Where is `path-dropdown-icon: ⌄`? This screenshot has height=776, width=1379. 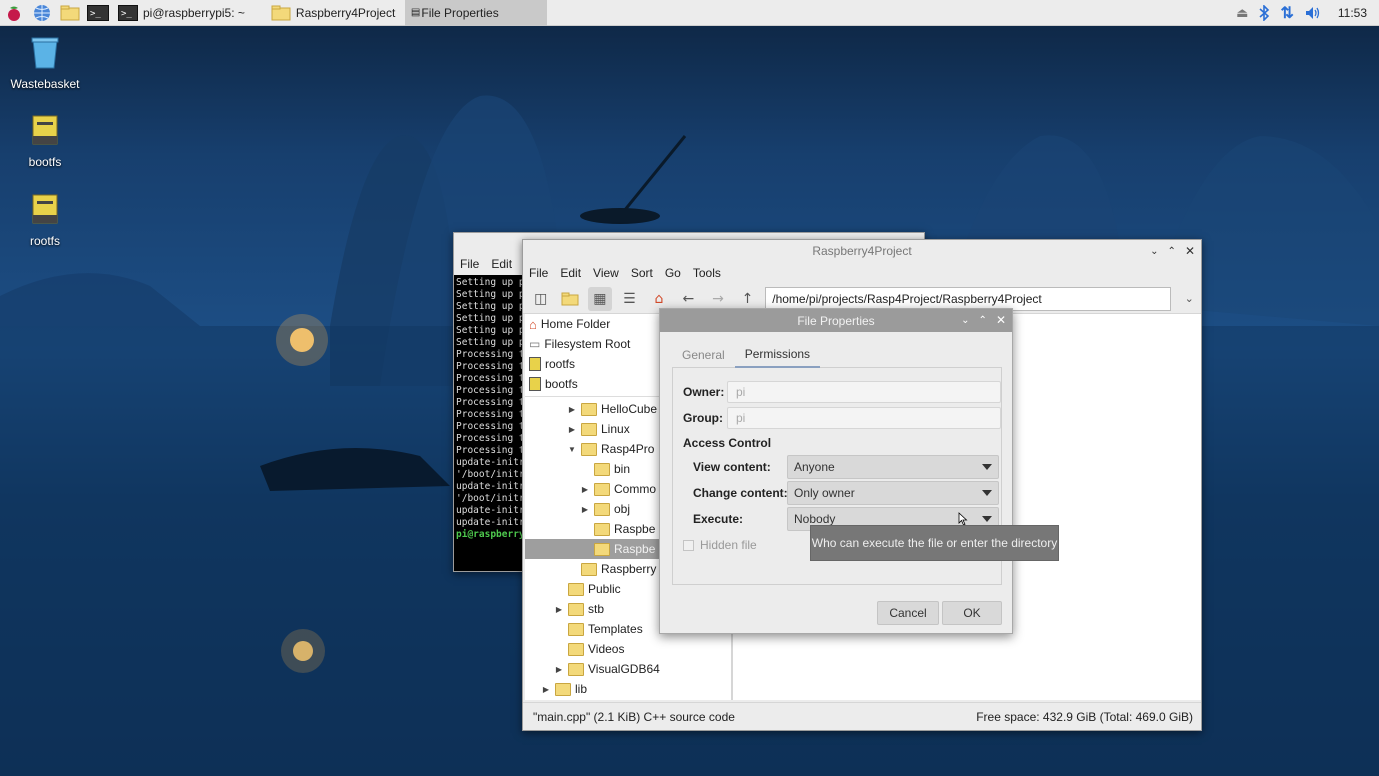 path-dropdown-icon: ⌄ is located at coordinates (1189, 299).